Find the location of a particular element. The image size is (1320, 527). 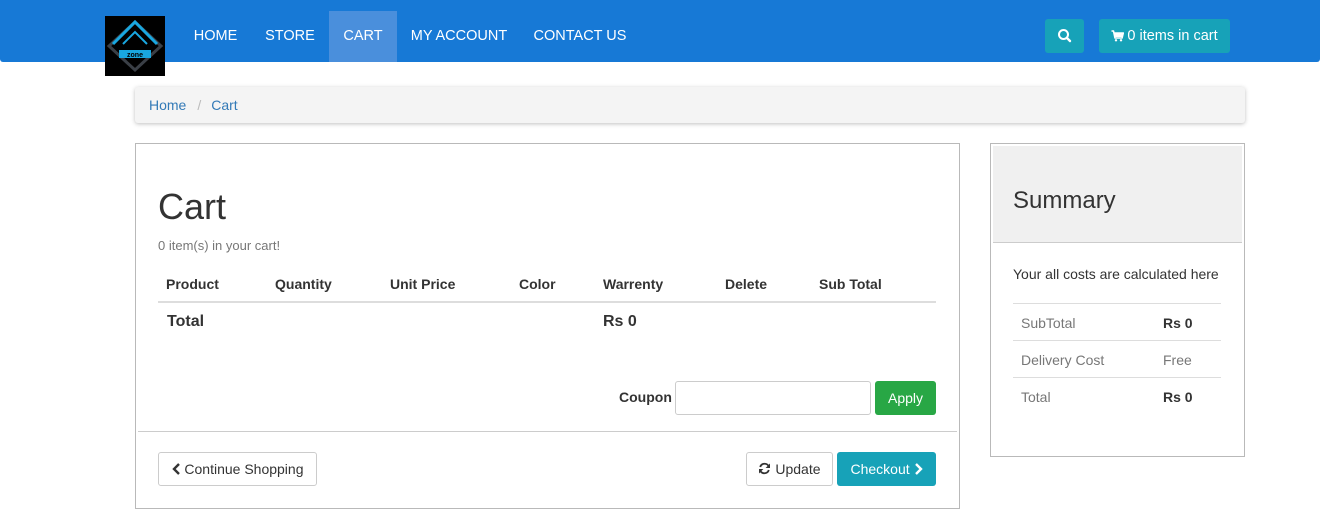

update-label: Update is located at coordinates (798, 469).